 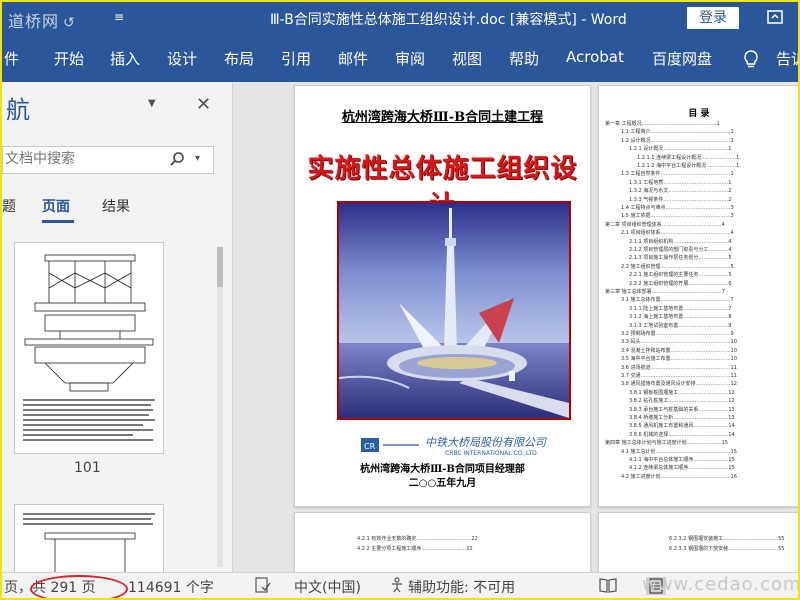 What do you see at coordinates (79, 586) in the screenshot?
I see `highlight-oval` at bounding box center [79, 586].